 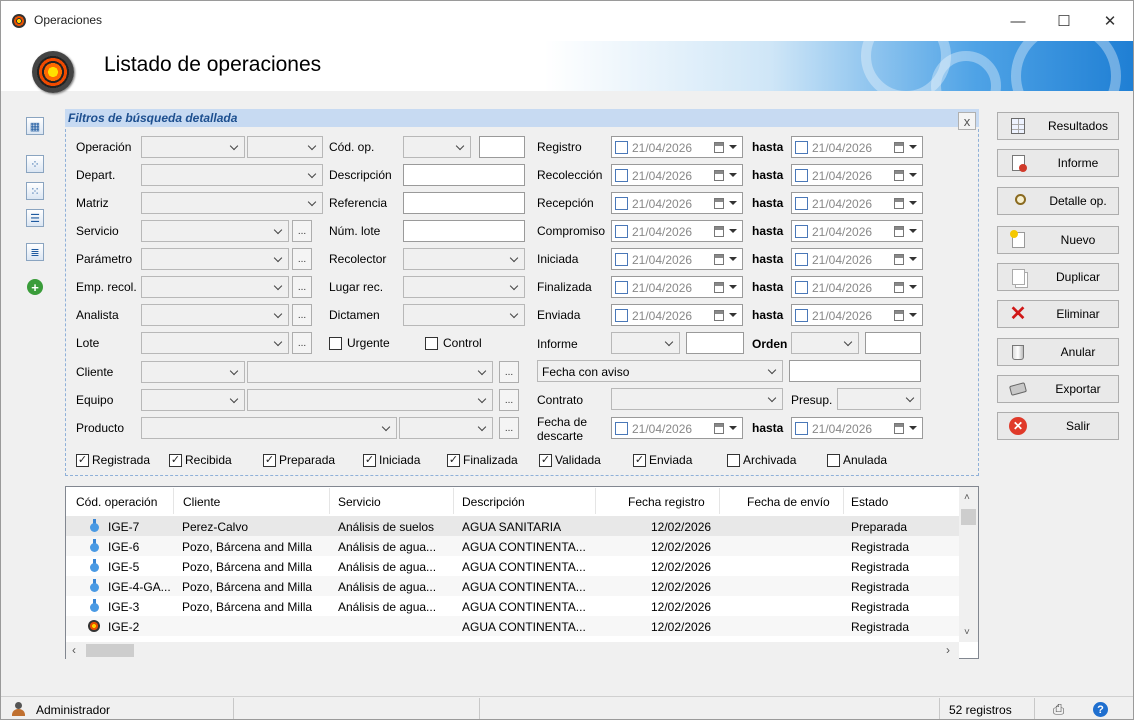 I want to click on scroll-thumb-horizontal, so click(x=110, y=650).